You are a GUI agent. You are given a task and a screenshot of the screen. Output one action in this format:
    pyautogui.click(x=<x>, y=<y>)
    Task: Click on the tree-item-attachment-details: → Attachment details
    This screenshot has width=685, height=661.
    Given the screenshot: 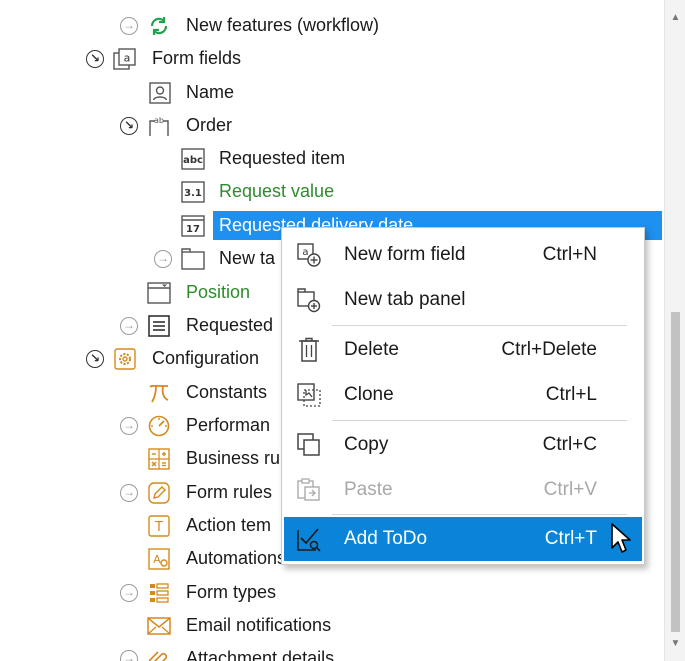 What is the action you would take?
    pyautogui.click(x=332, y=651)
    